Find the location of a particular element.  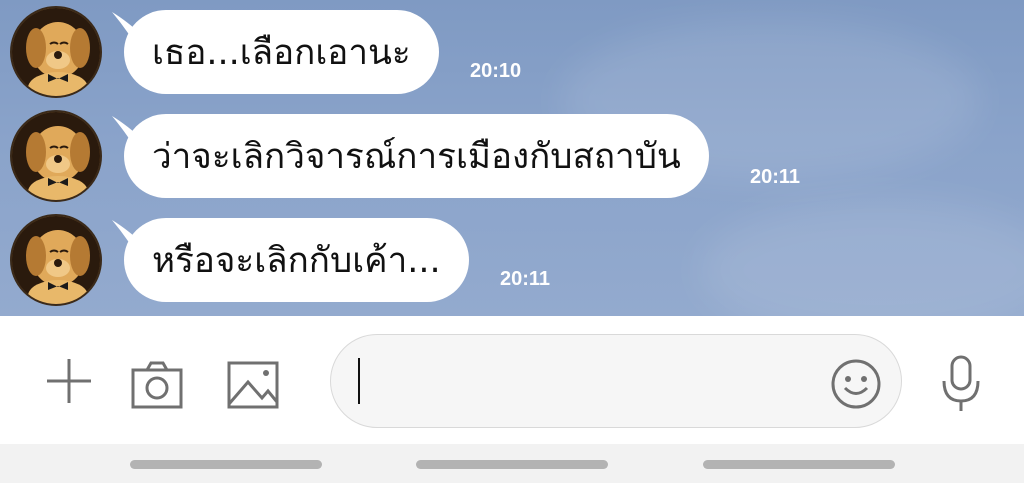

nav-home-button is located at coordinates (512, 464).